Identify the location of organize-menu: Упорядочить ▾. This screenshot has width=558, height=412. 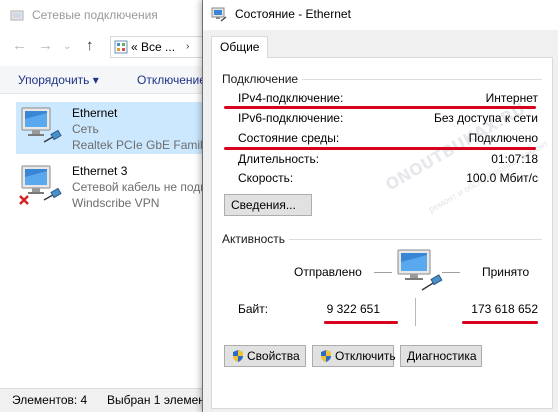
(58, 80).